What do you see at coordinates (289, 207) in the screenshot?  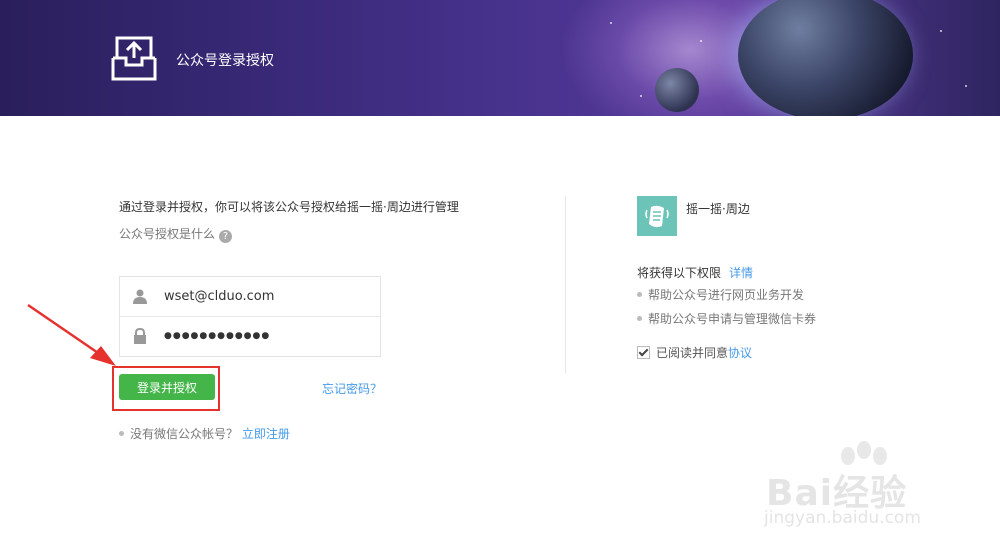 I see `intro-text: 通过登录并授权，你可以将该公众号授权给摇一摇·周边进行管理` at bounding box center [289, 207].